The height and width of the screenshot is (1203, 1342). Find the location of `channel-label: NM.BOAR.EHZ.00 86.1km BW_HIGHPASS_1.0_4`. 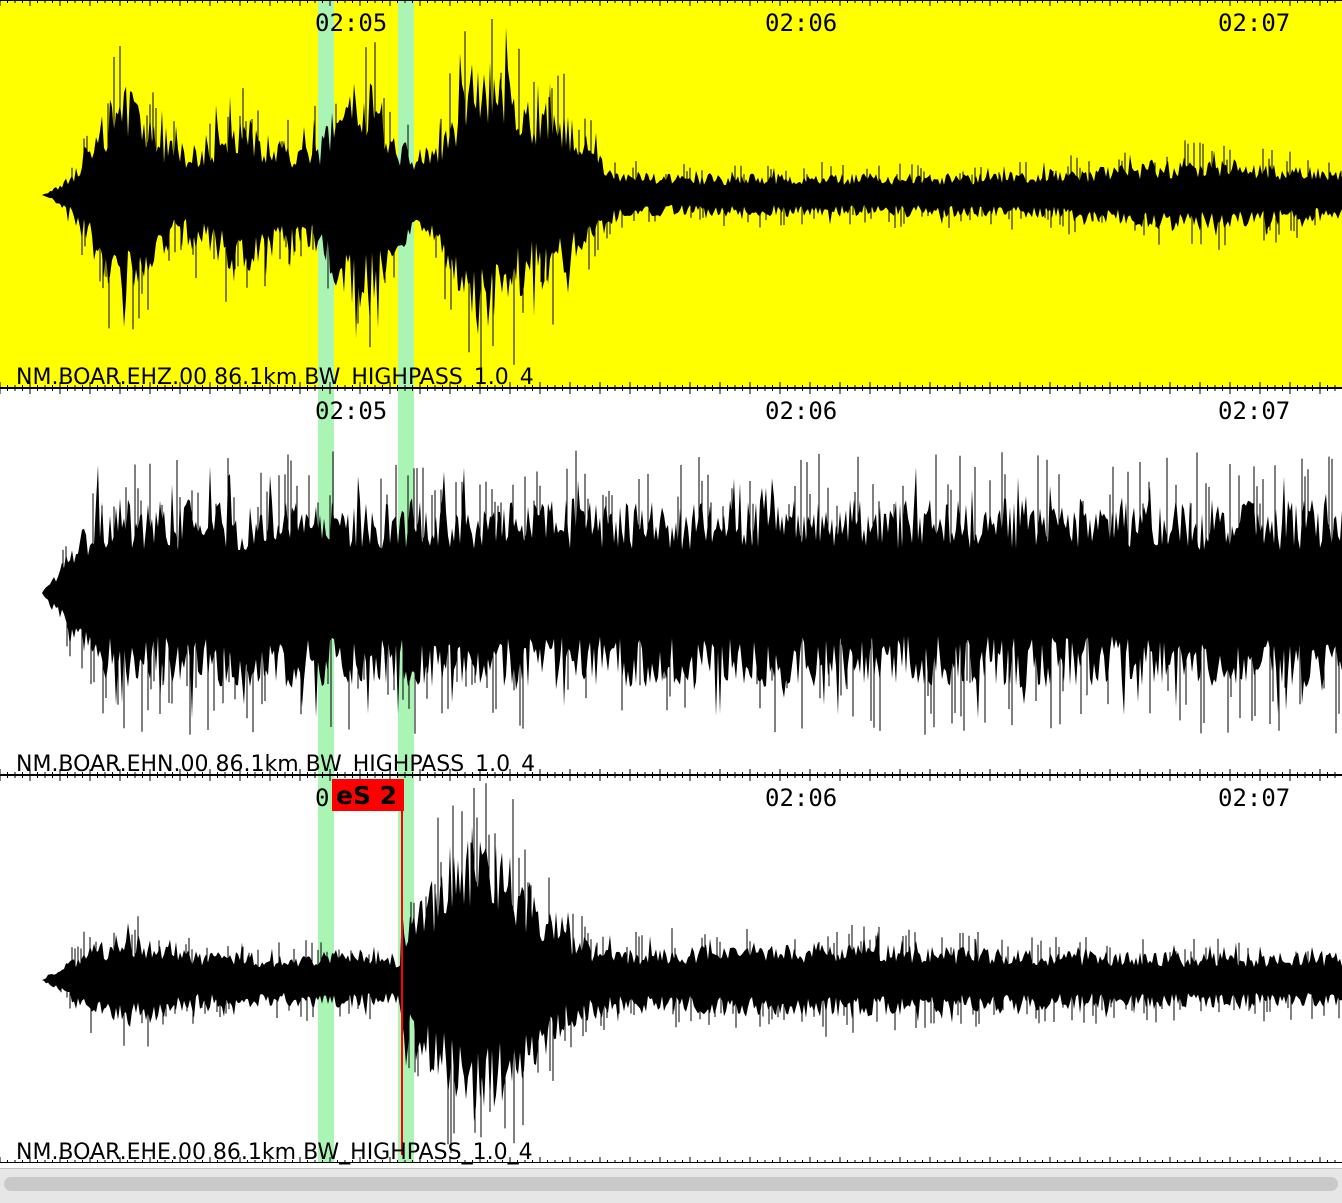

channel-label: NM.BOAR.EHZ.00 86.1km BW_HIGHPASS_1.0_4 is located at coordinates (275, 377).